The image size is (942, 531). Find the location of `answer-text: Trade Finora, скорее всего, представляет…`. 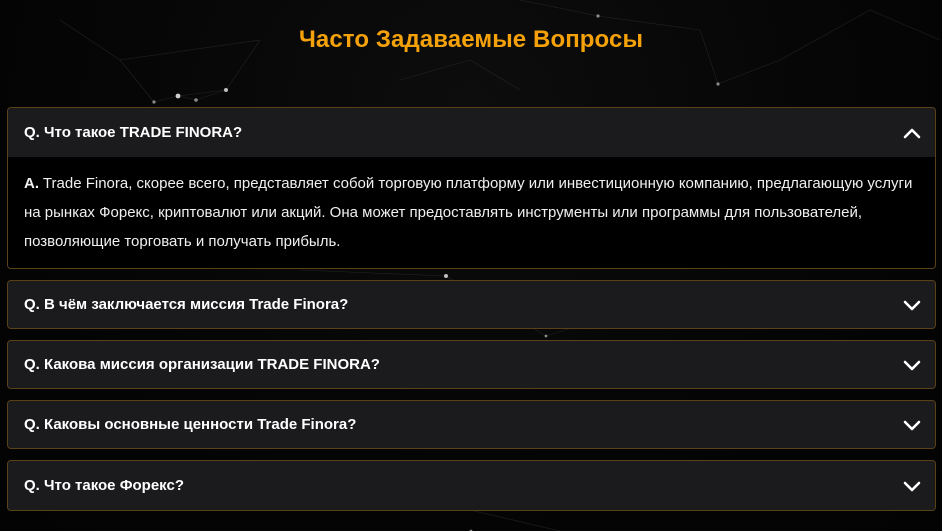

answer-text: Trade Finora, скорее всего, представляет… is located at coordinates (468, 212).